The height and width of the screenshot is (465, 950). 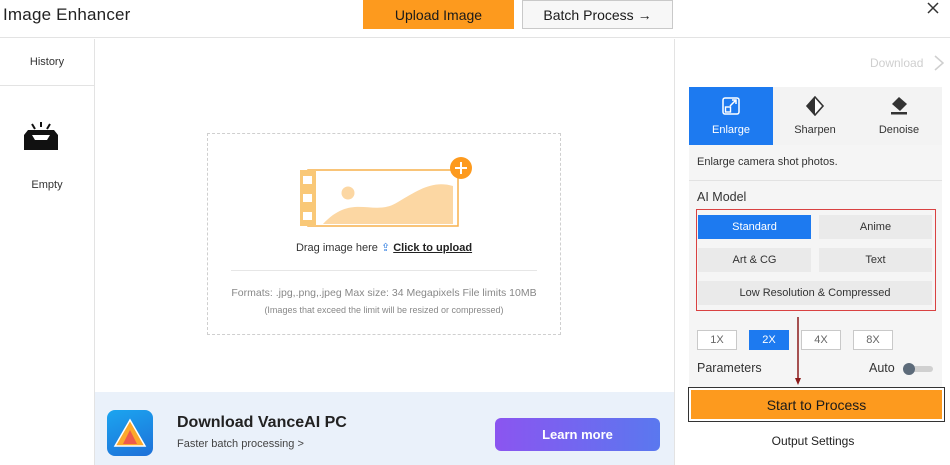 I want to click on empty-tray-icon, so click(x=41, y=136).